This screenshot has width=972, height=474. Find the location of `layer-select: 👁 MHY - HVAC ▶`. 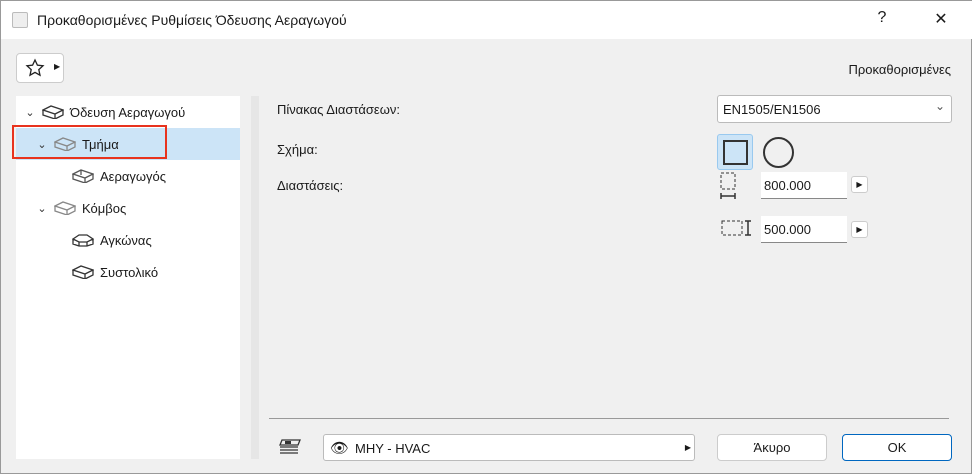

layer-select: 👁 MHY - HVAC ▶ is located at coordinates (509, 447).